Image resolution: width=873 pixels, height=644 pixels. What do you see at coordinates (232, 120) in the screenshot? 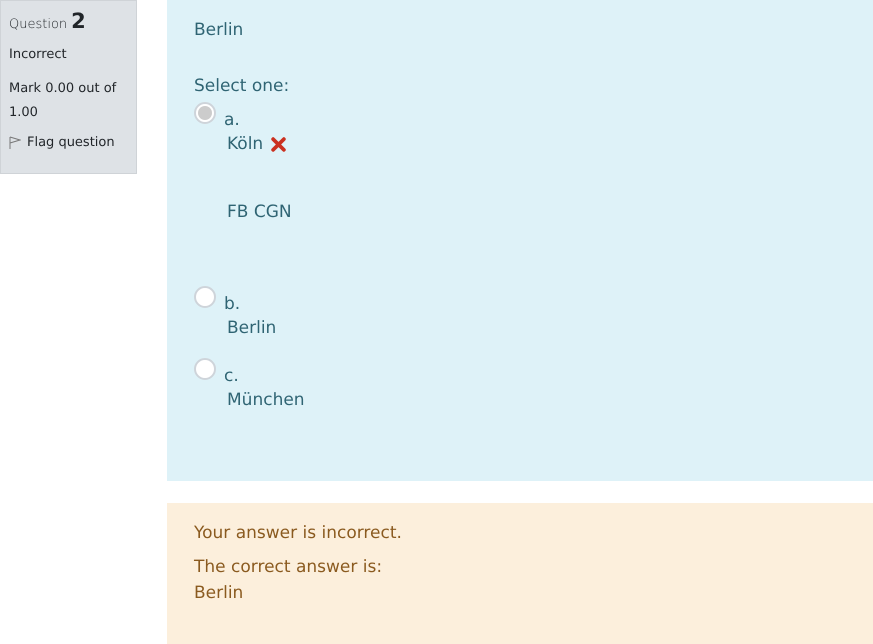
I see `option-letter: a.` at bounding box center [232, 120].